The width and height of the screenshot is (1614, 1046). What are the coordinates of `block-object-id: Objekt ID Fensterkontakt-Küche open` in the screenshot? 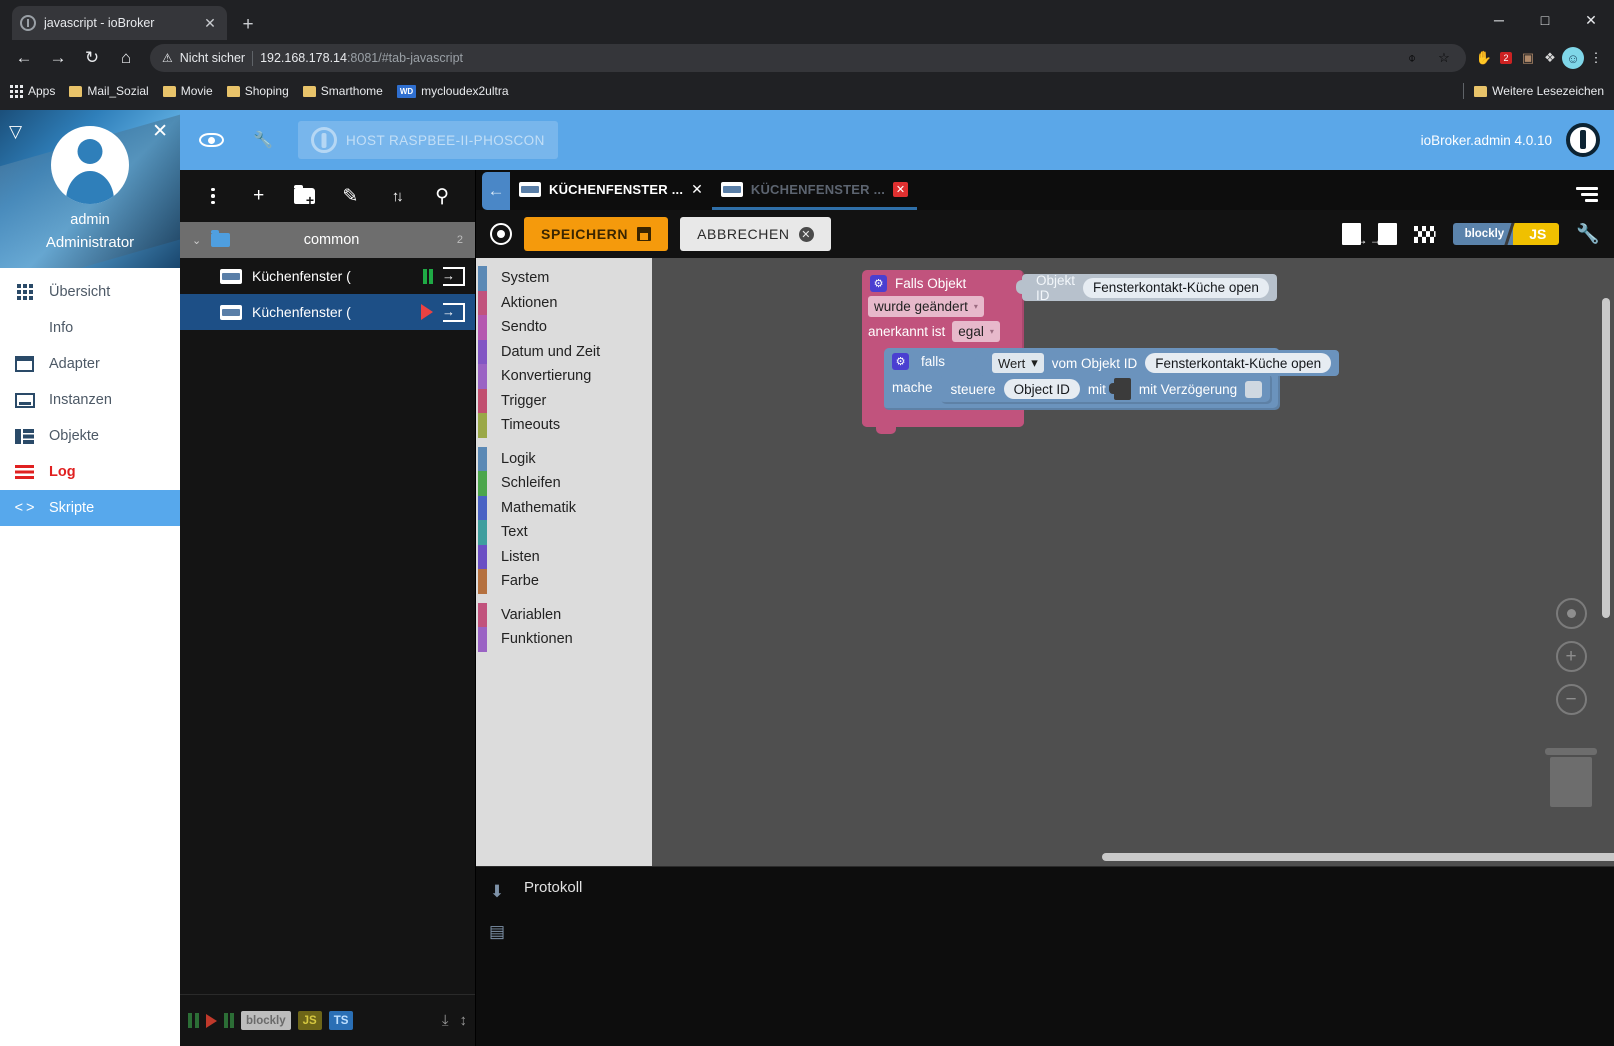 It's located at (1146, 288).